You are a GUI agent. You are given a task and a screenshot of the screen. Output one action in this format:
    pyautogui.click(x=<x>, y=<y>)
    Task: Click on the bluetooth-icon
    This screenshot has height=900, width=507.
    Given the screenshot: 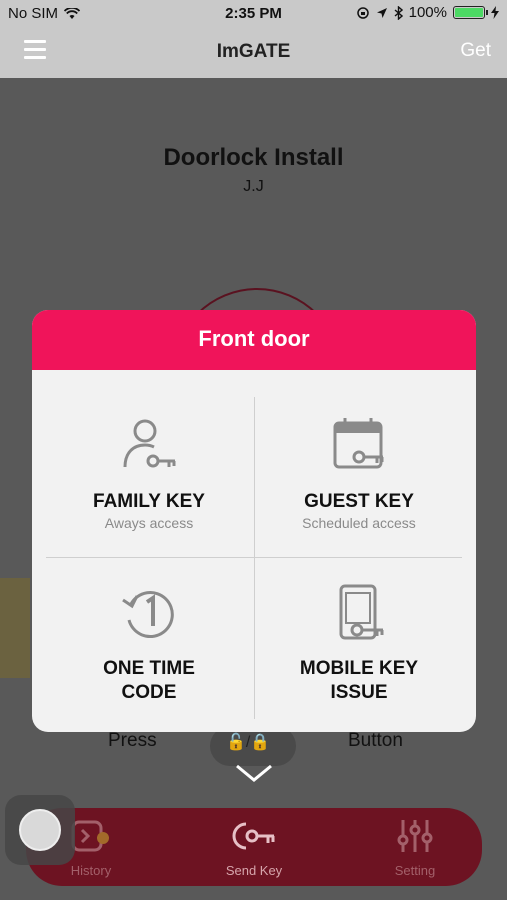 What is the action you would take?
    pyautogui.click(x=398, y=12)
    